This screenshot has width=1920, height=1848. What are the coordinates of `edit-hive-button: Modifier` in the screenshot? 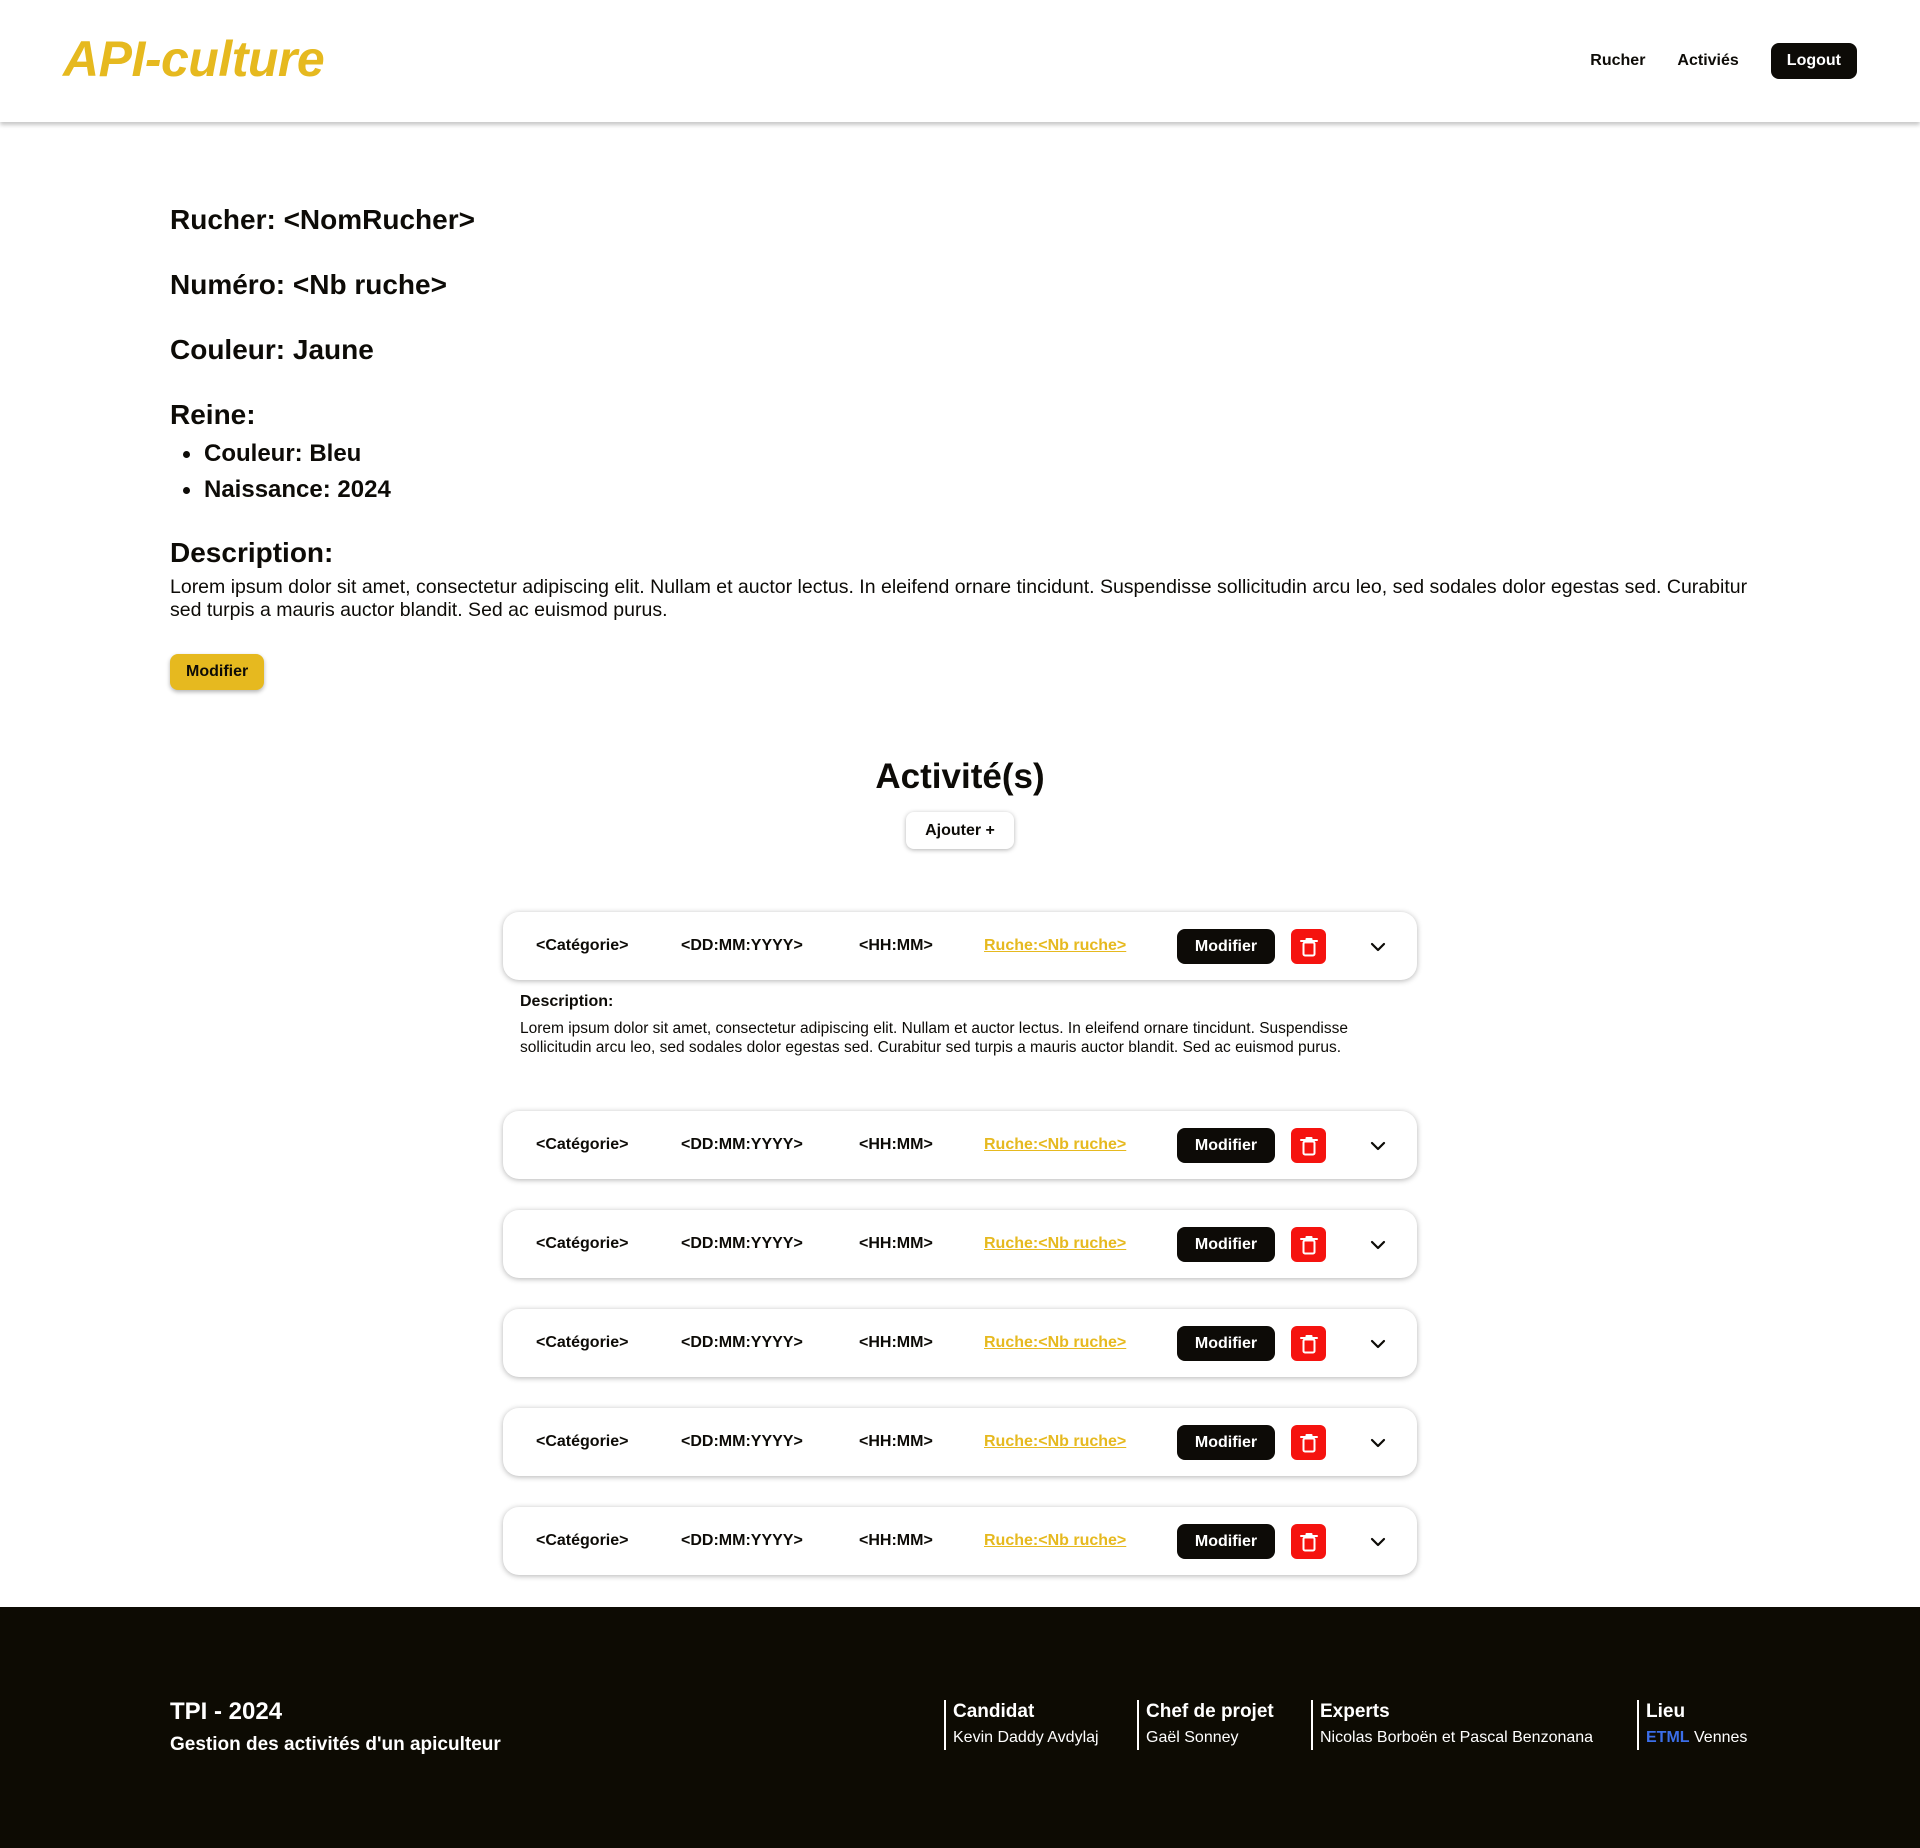 It's located at (217, 672).